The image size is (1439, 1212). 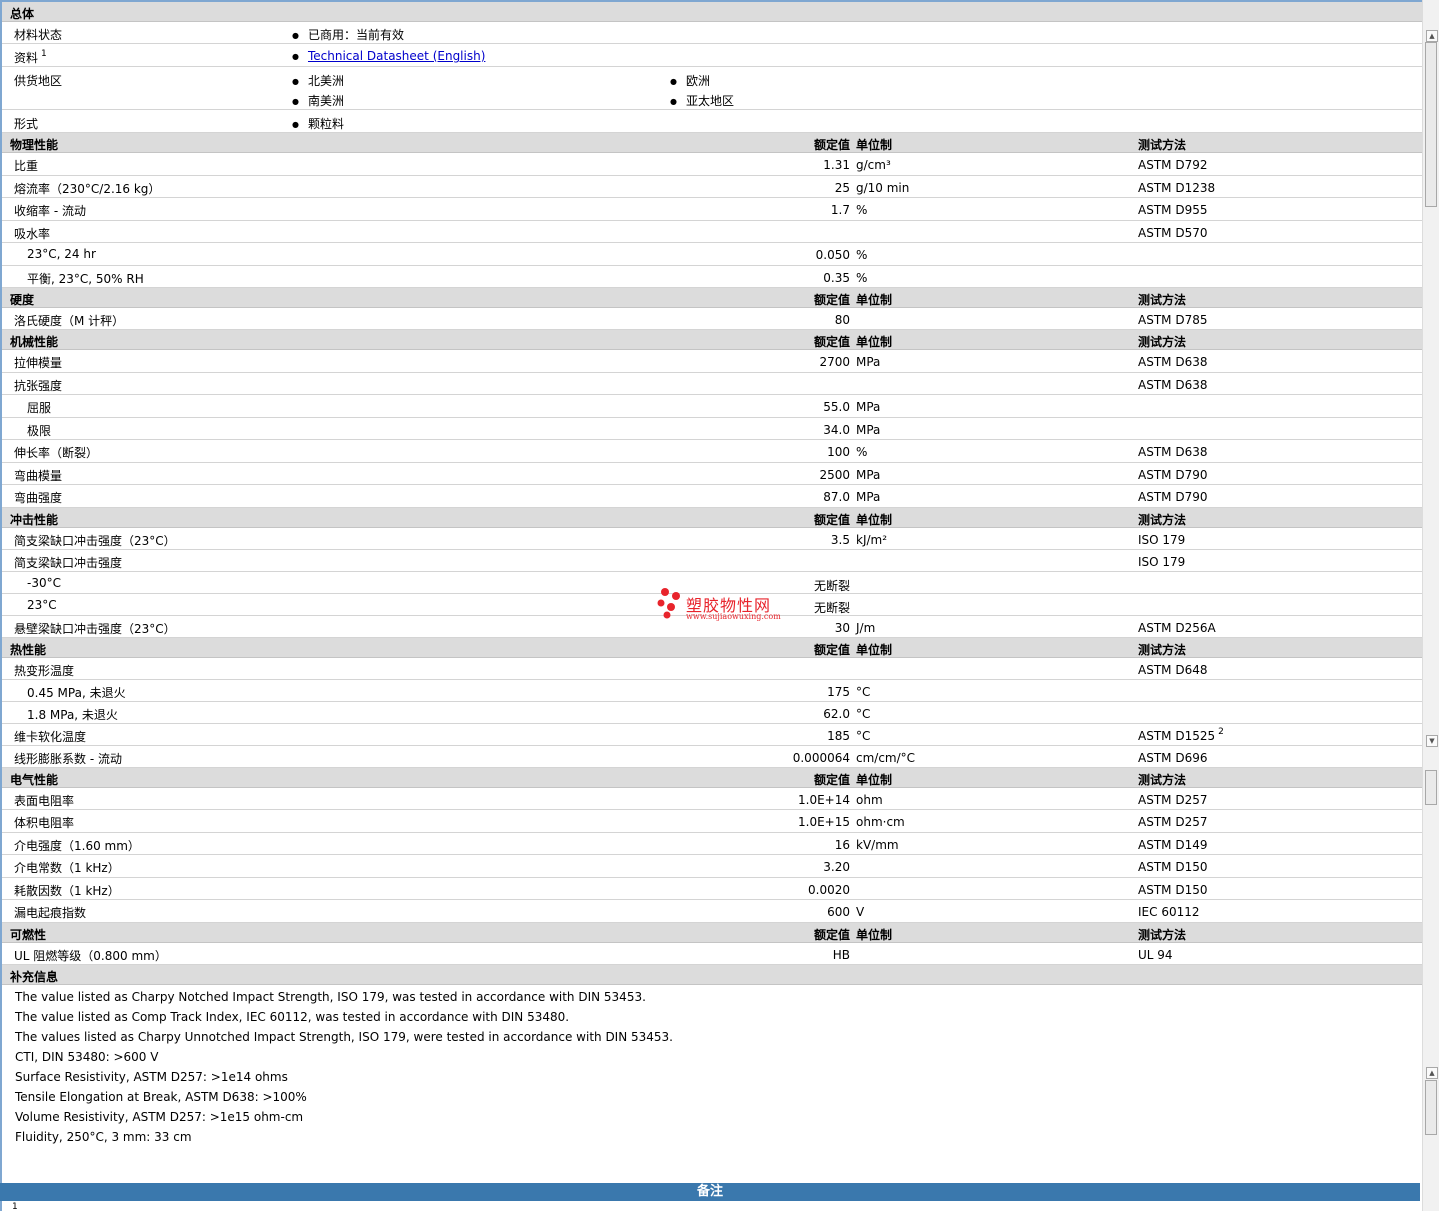 What do you see at coordinates (712, 12) in the screenshot?
I see `section-header-general: 总体` at bounding box center [712, 12].